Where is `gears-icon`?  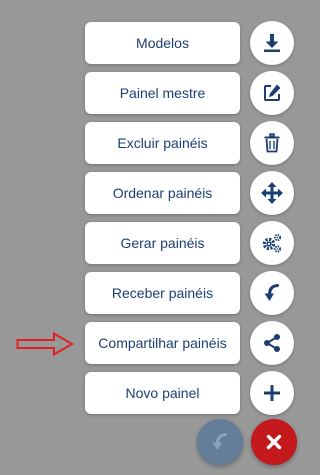 gears-icon is located at coordinates (272, 243).